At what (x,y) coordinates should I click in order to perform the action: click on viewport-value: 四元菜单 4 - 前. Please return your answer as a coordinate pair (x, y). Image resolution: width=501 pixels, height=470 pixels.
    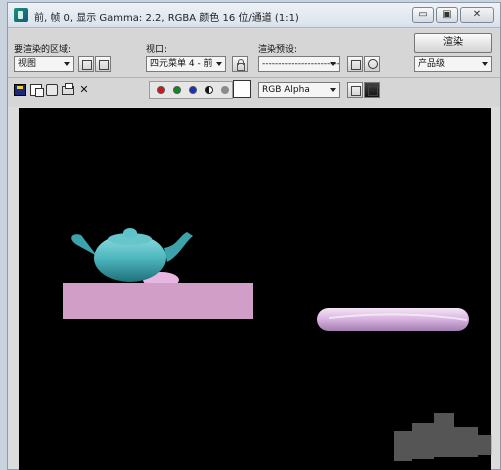
    Looking at the image, I should click on (181, 64).